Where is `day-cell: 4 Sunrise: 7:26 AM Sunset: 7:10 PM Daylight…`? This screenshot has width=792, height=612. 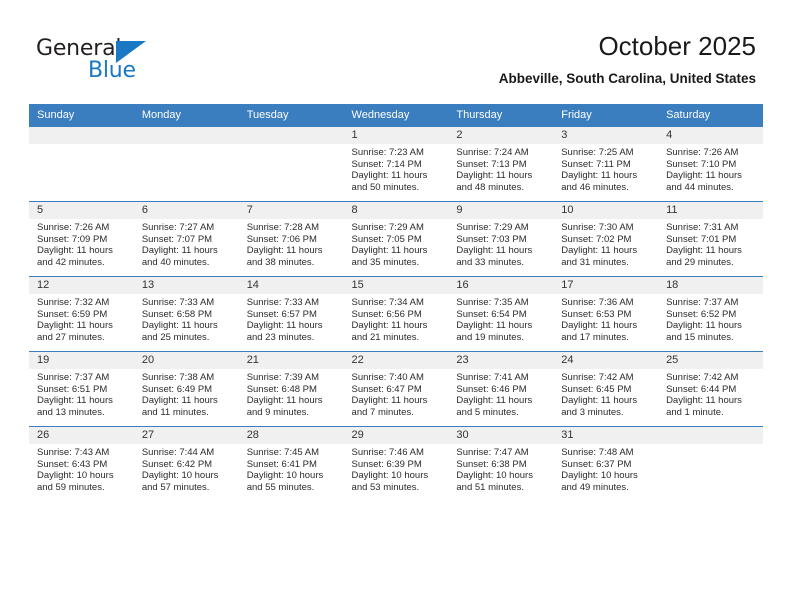 day-cell: 4 Sunrise: 7:26 AM Sunset: 7:10 PM Daylight… is located at coordinates (710, 164).